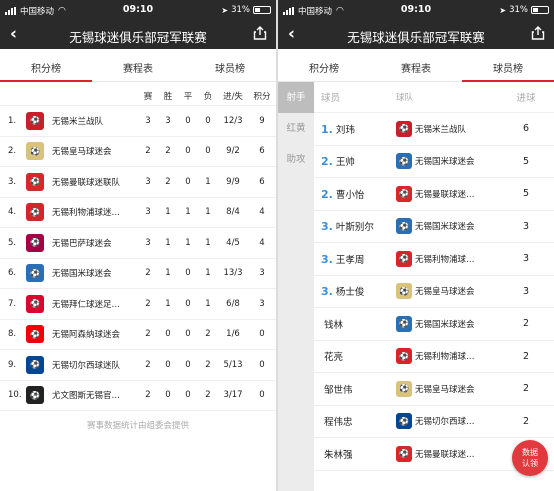  Describe the element at coordinates (416, 34) in the screenshot. I see `nav-bar: ‹ 无锡球迷俱乐部冠军联赛` at that location.